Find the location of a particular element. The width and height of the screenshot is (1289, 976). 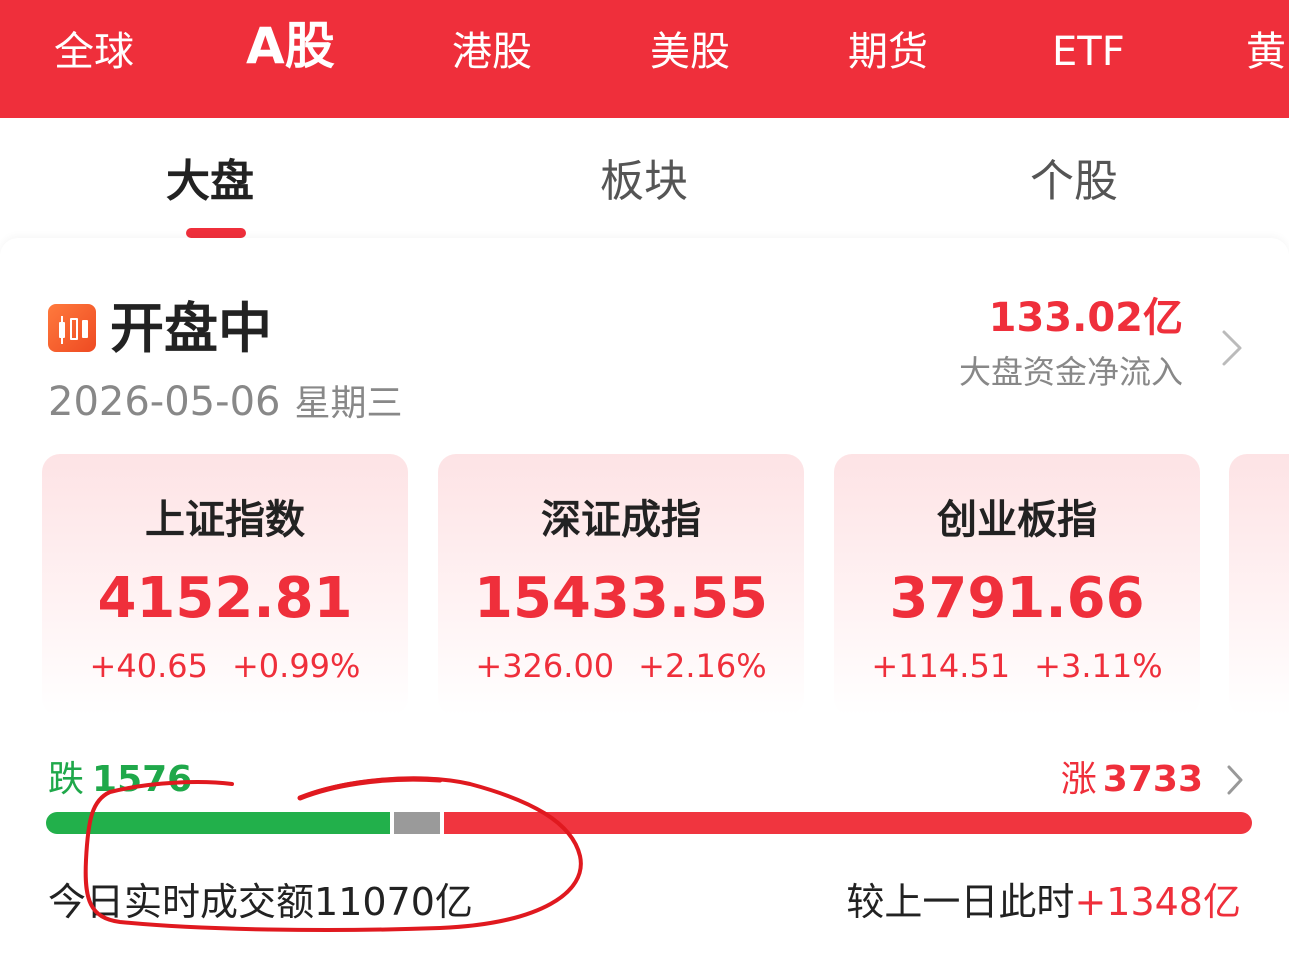

candlestick-icon is located at coordinates (72, 328).